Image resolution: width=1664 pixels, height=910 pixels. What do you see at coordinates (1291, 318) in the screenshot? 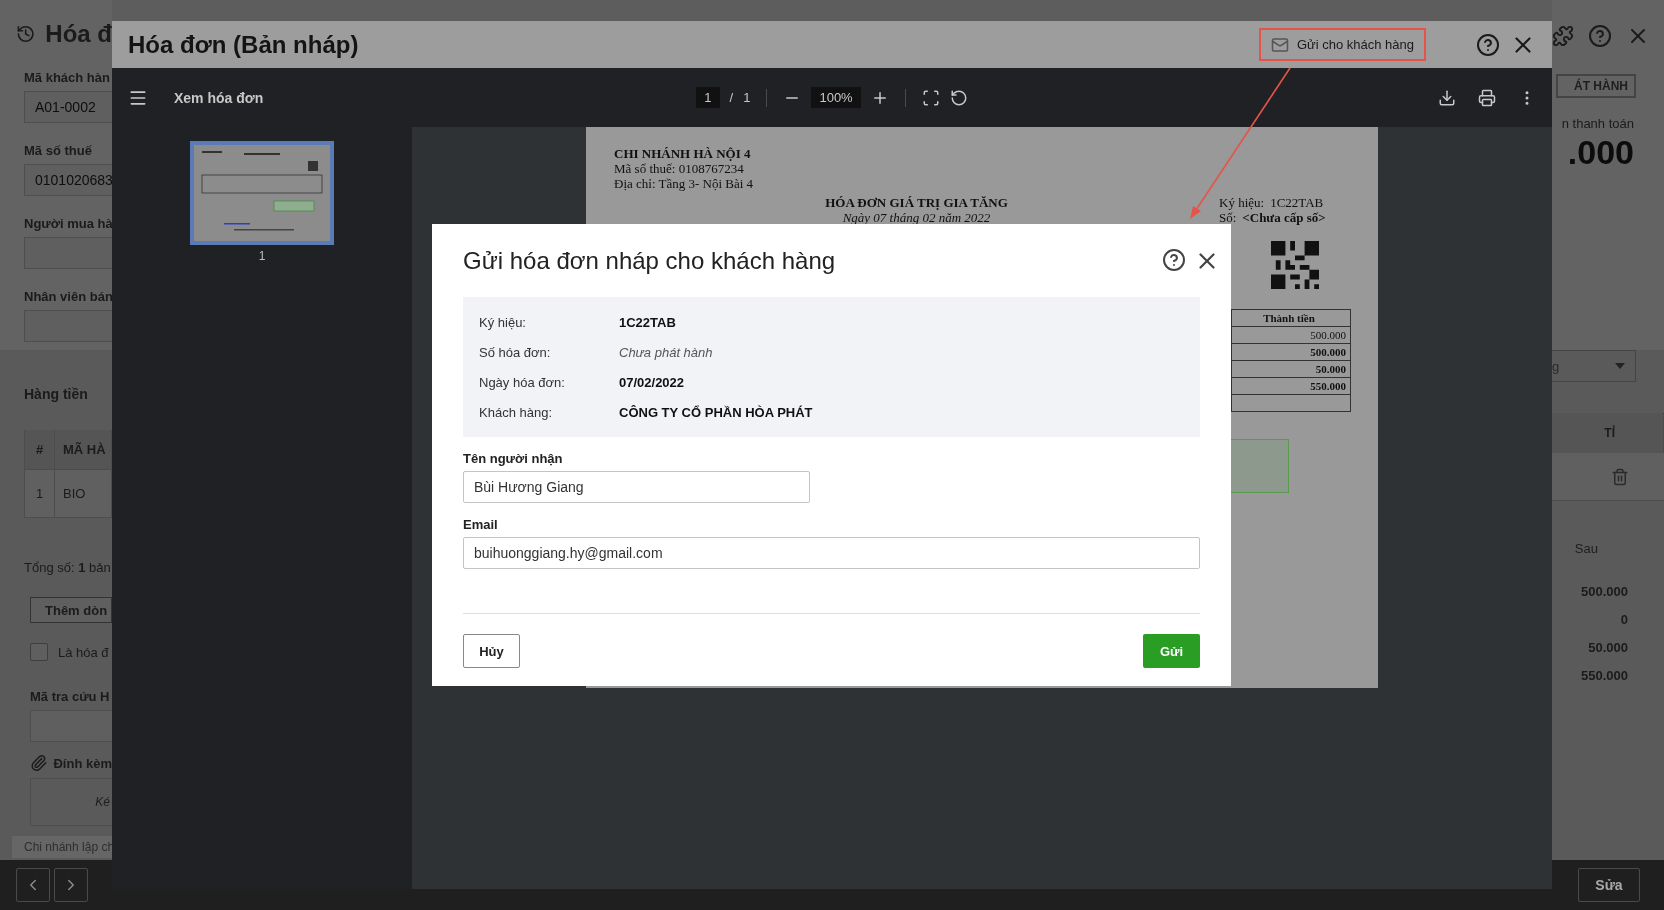
I see `column-header: Thành tiền` at bounding box center [1291, 318].